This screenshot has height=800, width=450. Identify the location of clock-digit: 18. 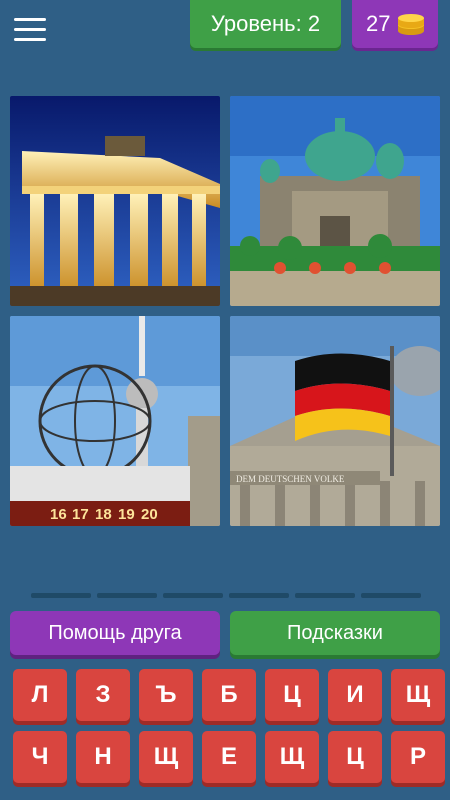
(103, 514).